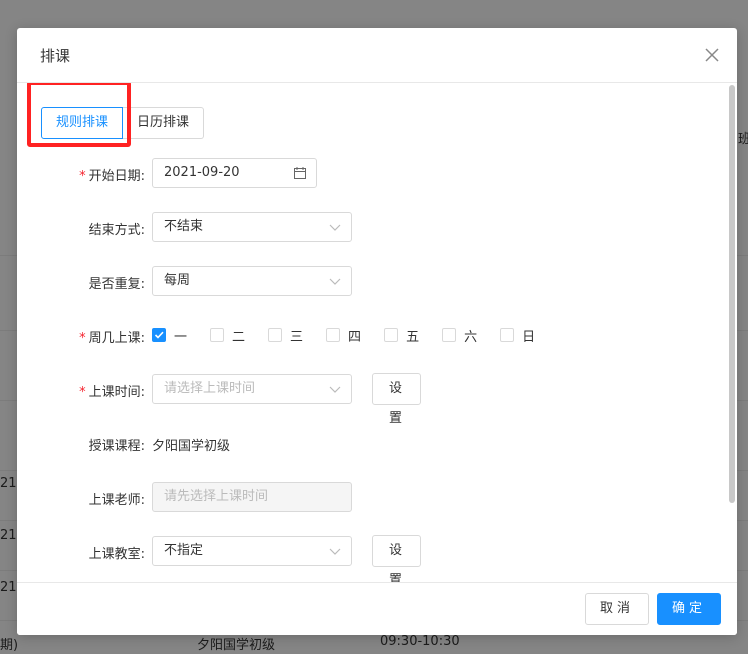 The image size is (748, 654). I want to click on form-row-weekdays: * 周几上课: 一 二 三 四 五 六 日, so click(367, 336).